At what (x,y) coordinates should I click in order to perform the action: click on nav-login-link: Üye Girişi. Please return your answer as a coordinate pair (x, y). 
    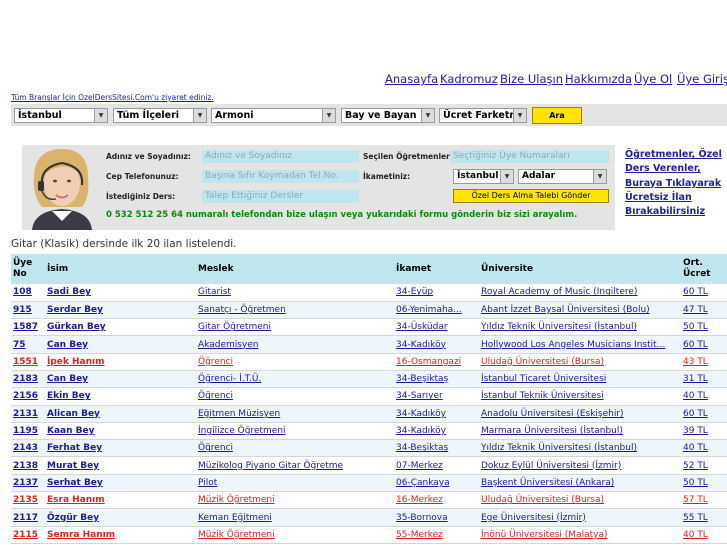
    Looking at the image, I should click on (702, 79).